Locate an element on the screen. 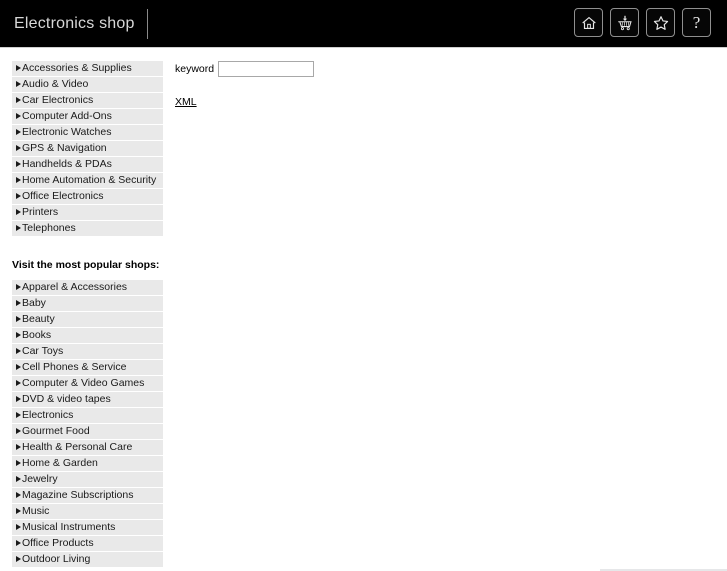 The width and height of the screenshot is (727, 571). popular-shop-item-label: Jewelry is located at coordinates (40, 479).